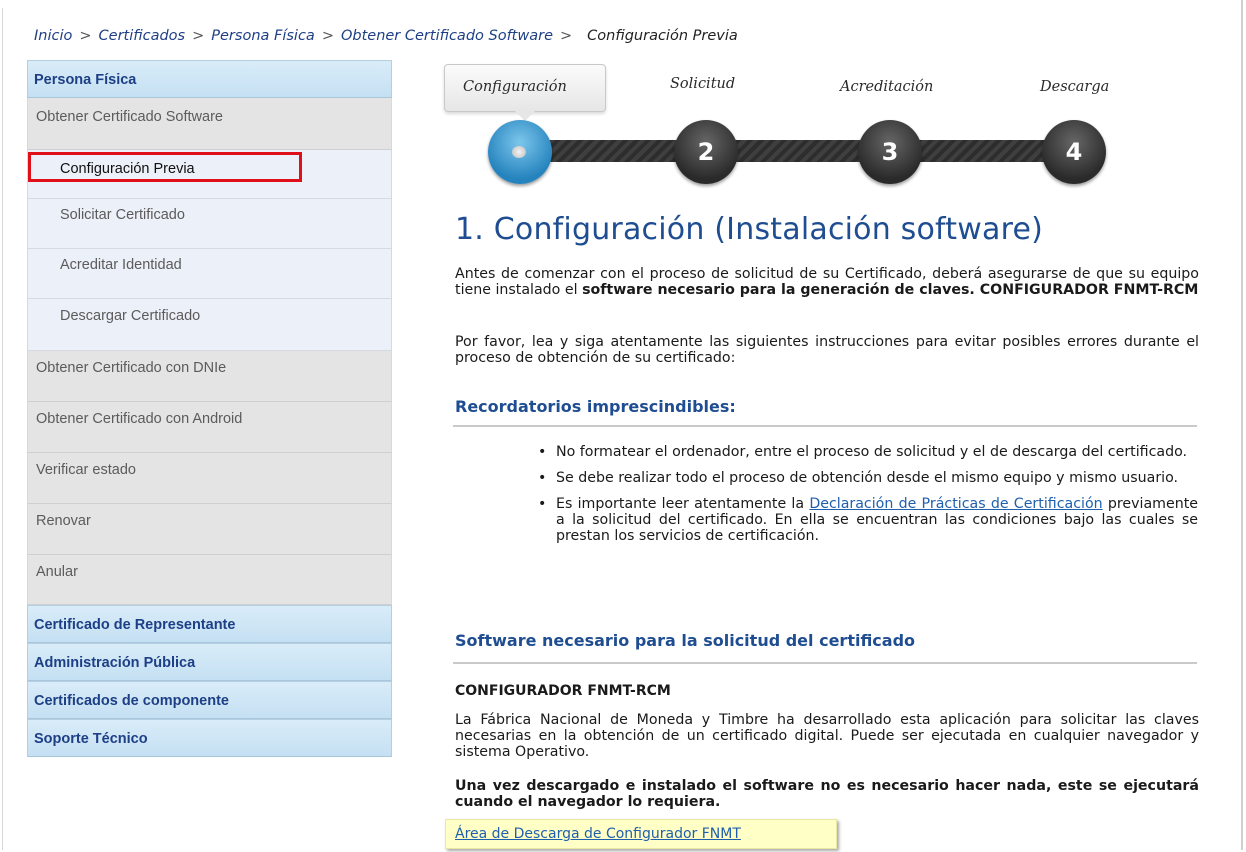 This screenshot has height=852, width=1246. Describe the element at coordinates (209, 174) in the screenshot. I see `sidebar-subitem-configuracion-previa: Configuración Previa` at that location.